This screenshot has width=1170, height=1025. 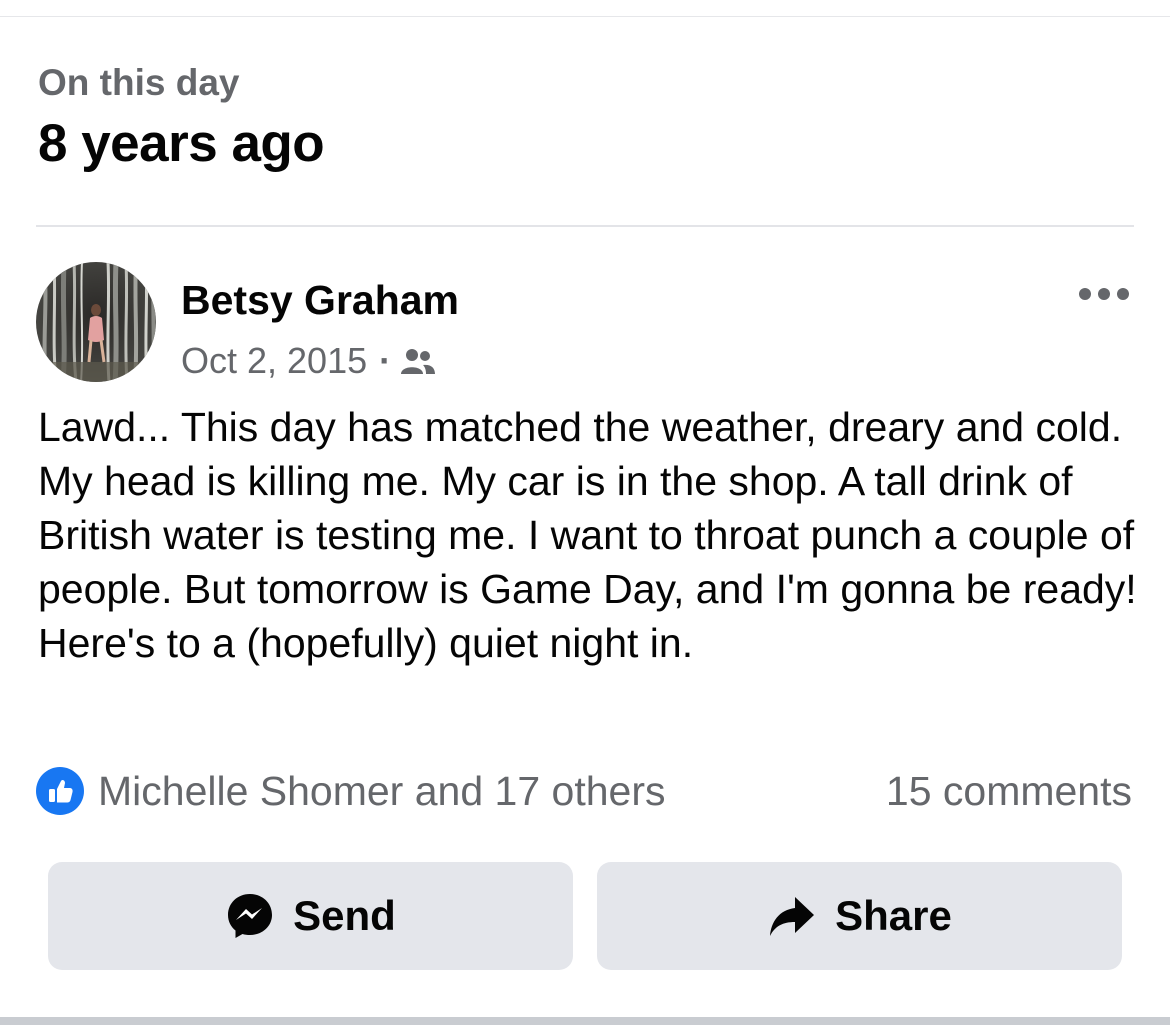 I want to click on post-date: Oct 2, 2015, so click(x=274, y=361).